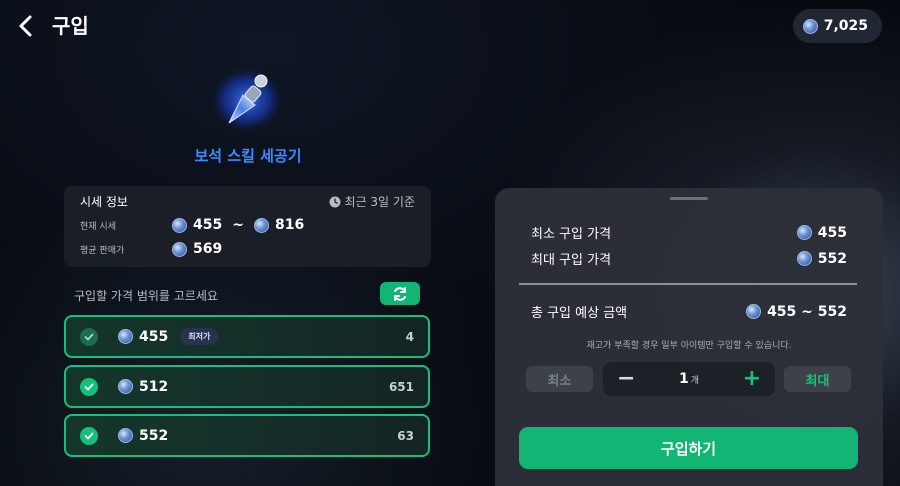  I want to click on option-price: 455 최저가, so click(168, 336).